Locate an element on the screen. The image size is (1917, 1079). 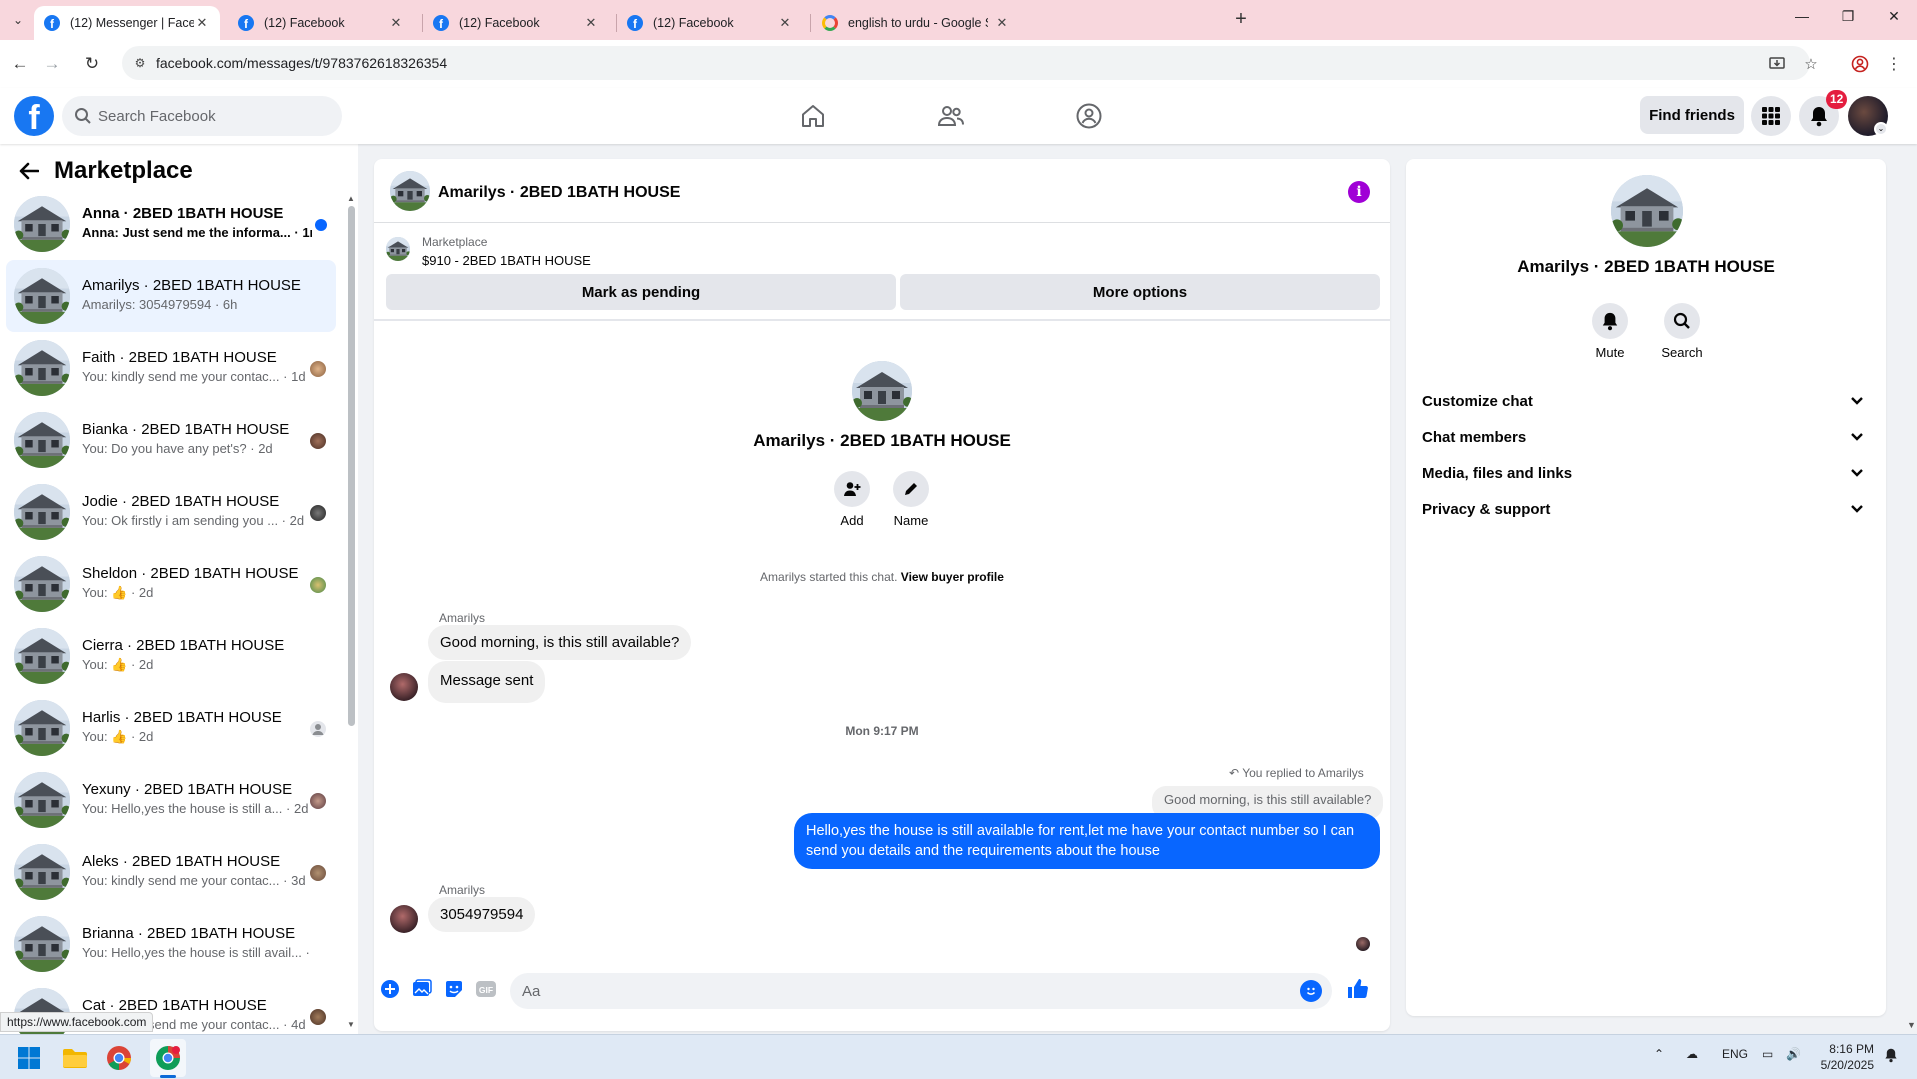
facebook-logo-icon: f is located at coordinates (34, 116).